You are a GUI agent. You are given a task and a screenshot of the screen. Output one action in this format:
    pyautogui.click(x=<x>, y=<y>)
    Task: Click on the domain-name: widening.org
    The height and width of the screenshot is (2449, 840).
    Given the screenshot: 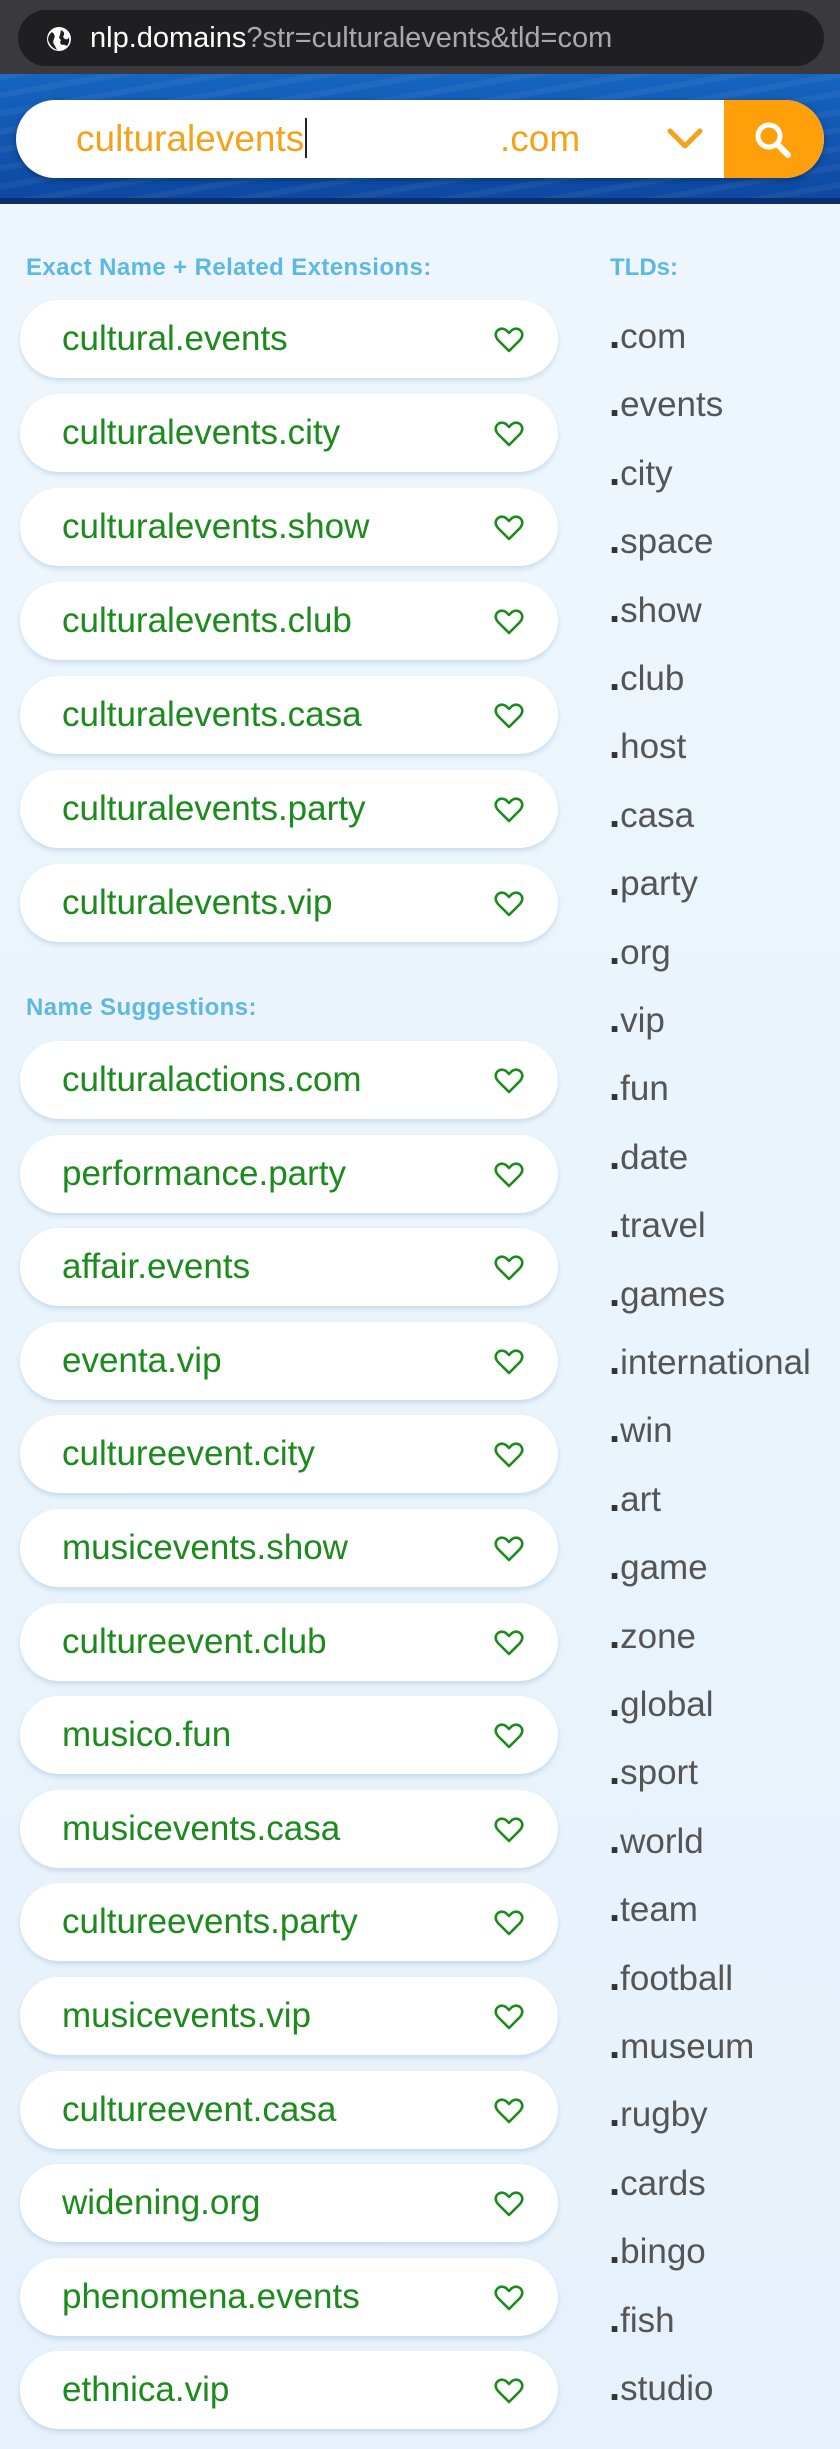 What is the action you would take?
    pyautogui.click(x=161, y=2203)
    